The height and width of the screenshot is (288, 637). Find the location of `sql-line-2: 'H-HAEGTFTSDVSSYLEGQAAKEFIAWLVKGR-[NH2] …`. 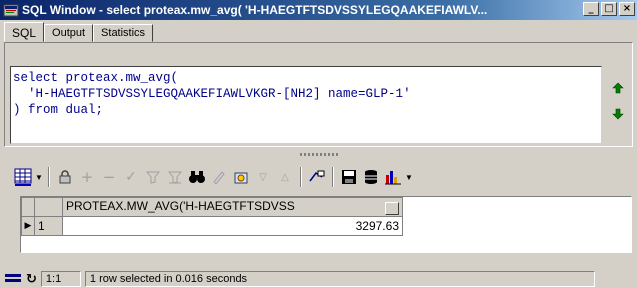

sql-line-2: 'H-HAEGTFTSDVSSYLEGQAAKEFIAWLVKGR-[NH2] … is located at coordinates (212, 94).